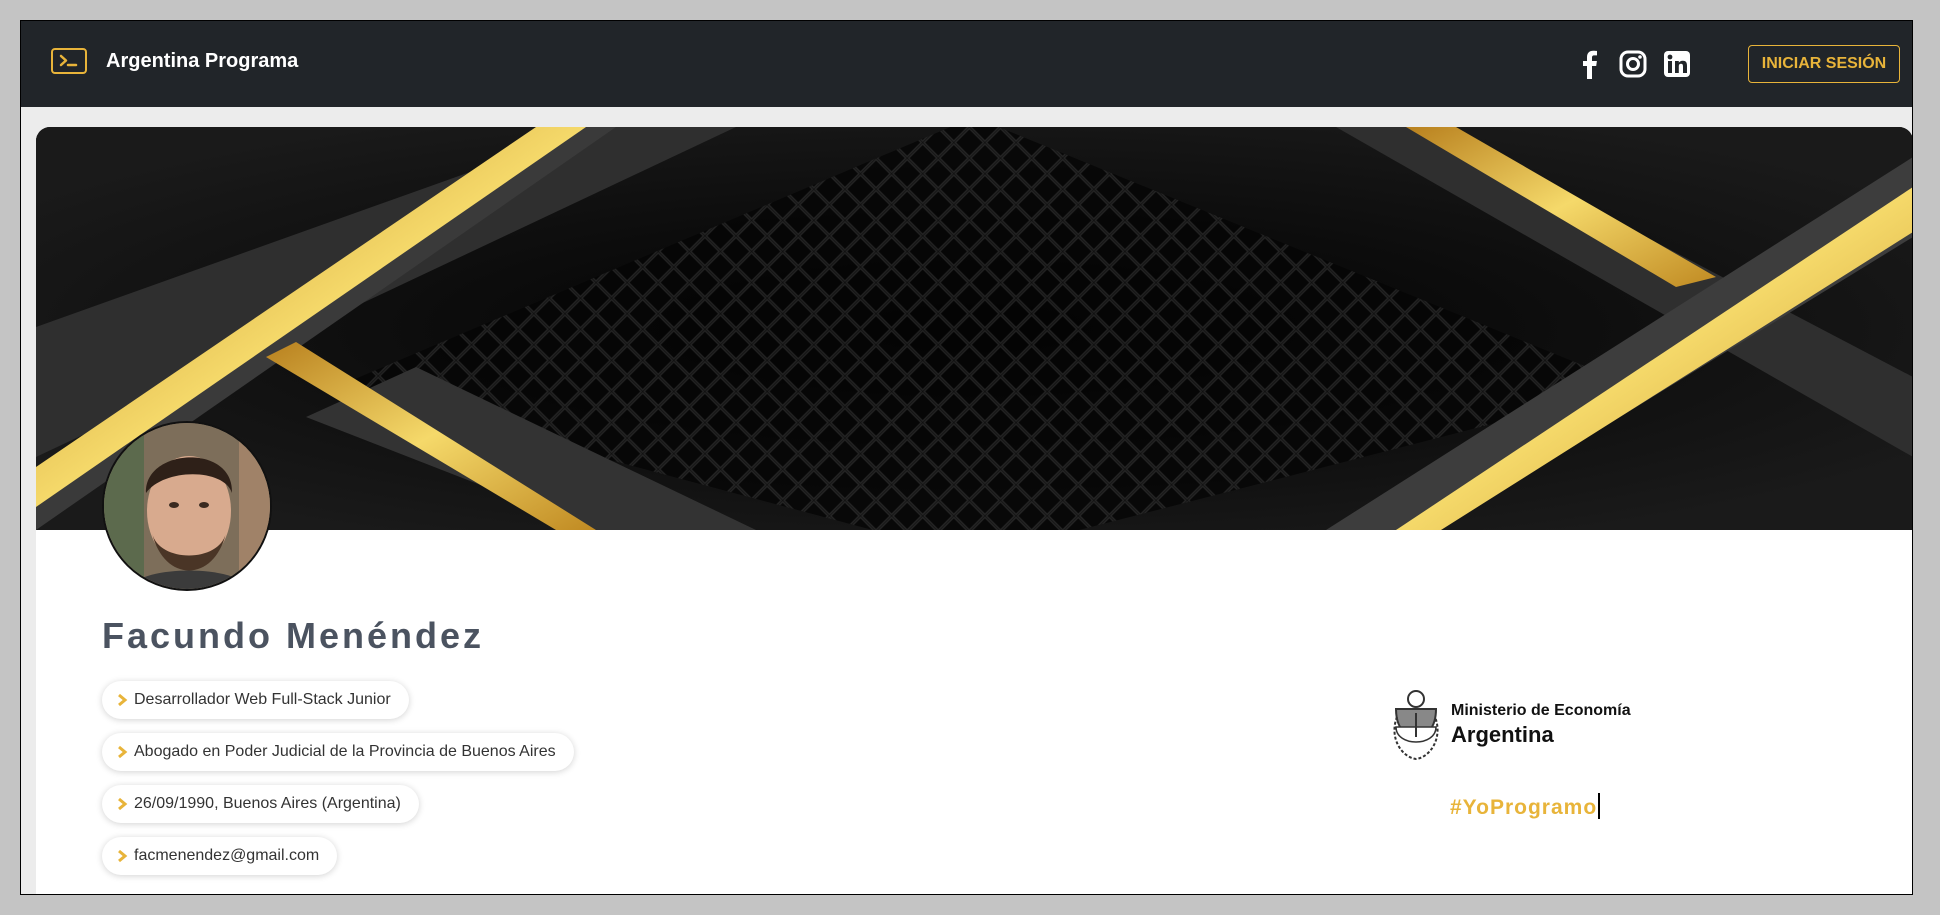 Image resolution: width=1940 pixels, height=915 pixels. Describe the element at coordinates (1502, 734) in the screenshot. I see `ministry-country: Argentina` at that location.